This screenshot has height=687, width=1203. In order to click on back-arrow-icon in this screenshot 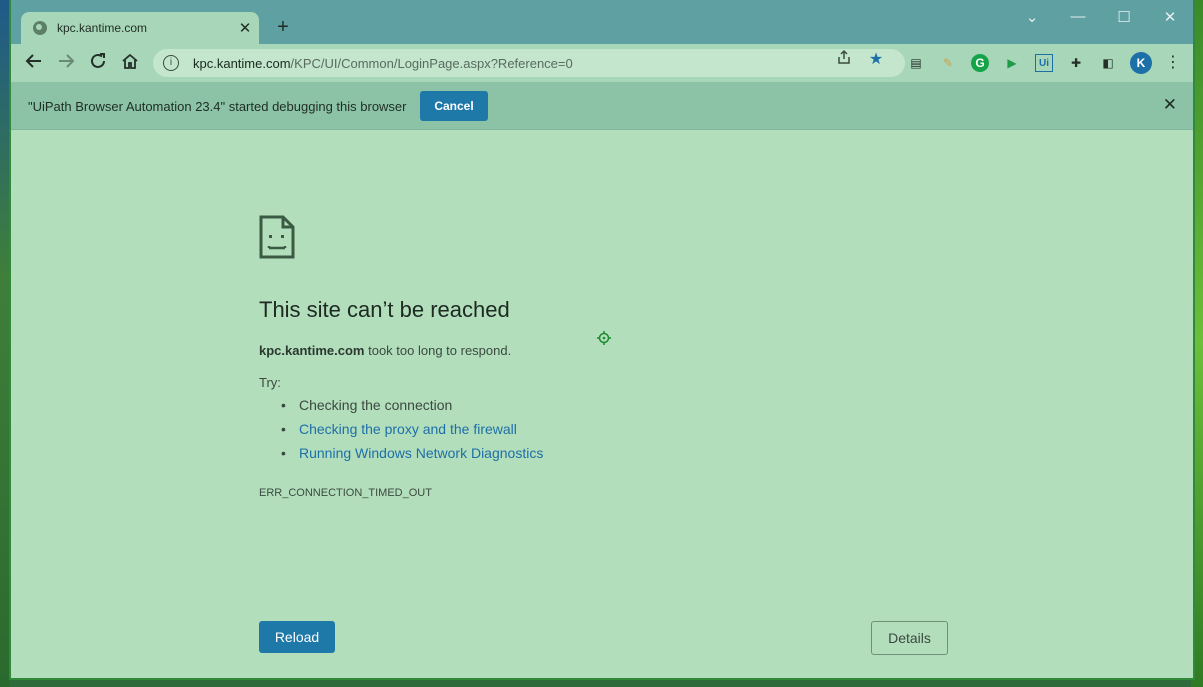, I will do `click(34, 63)`.